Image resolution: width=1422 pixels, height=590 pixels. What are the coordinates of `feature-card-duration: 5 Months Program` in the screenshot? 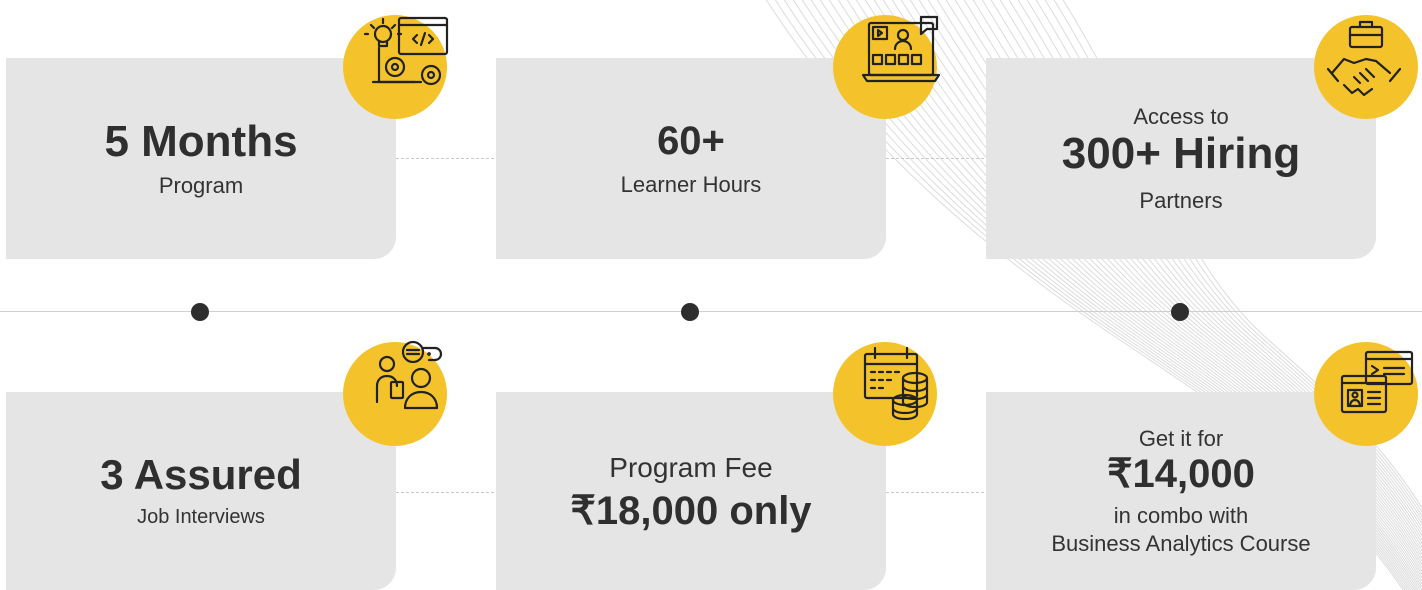 It's located at (201, 158).